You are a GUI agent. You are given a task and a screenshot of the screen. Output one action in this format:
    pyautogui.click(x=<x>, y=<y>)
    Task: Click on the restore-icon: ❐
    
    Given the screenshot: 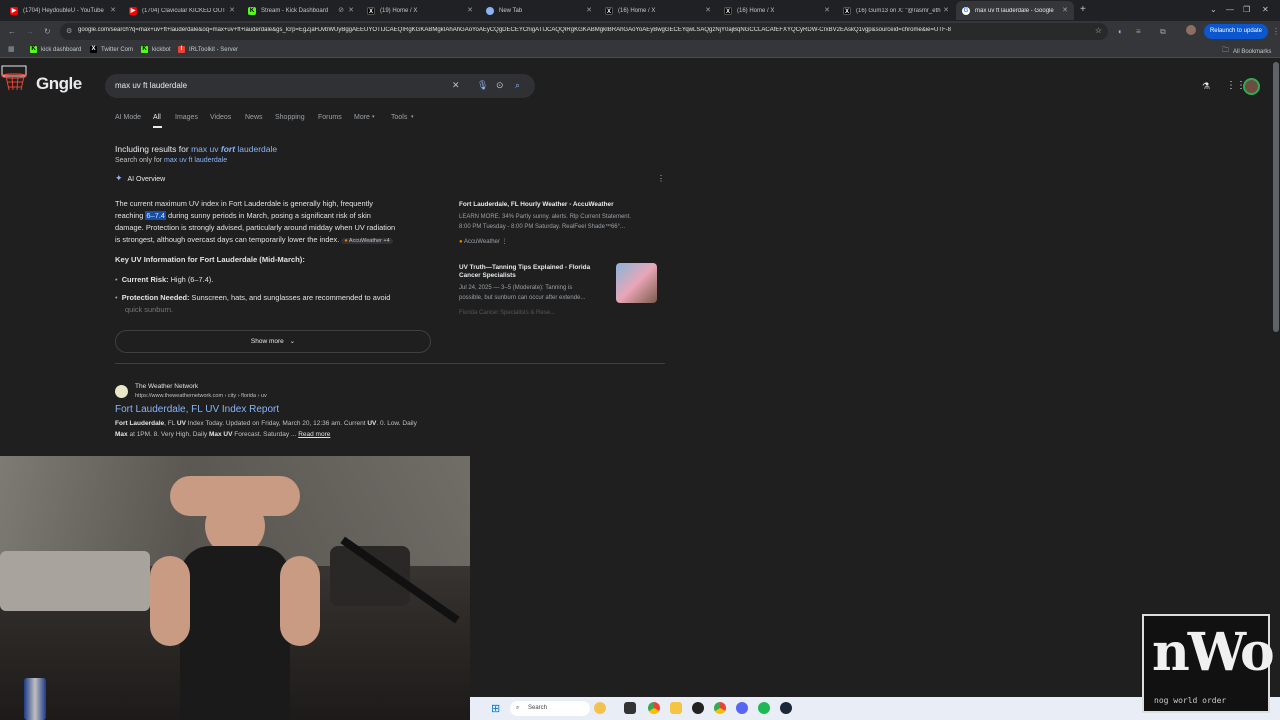 What is the action you would take?
    pyautogui.click(x=1246, y=9)
    